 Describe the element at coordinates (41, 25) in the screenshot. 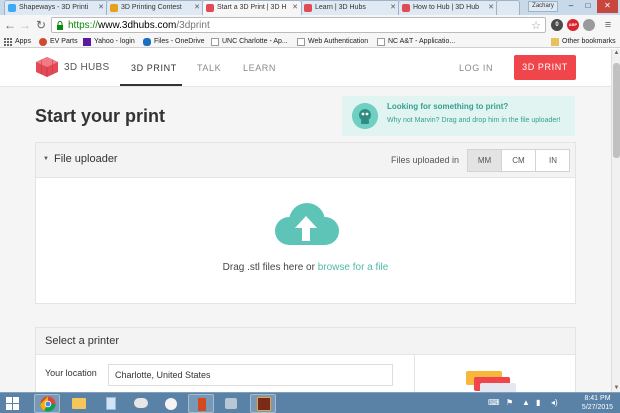

I see `reload-icon: ↻` at that location.